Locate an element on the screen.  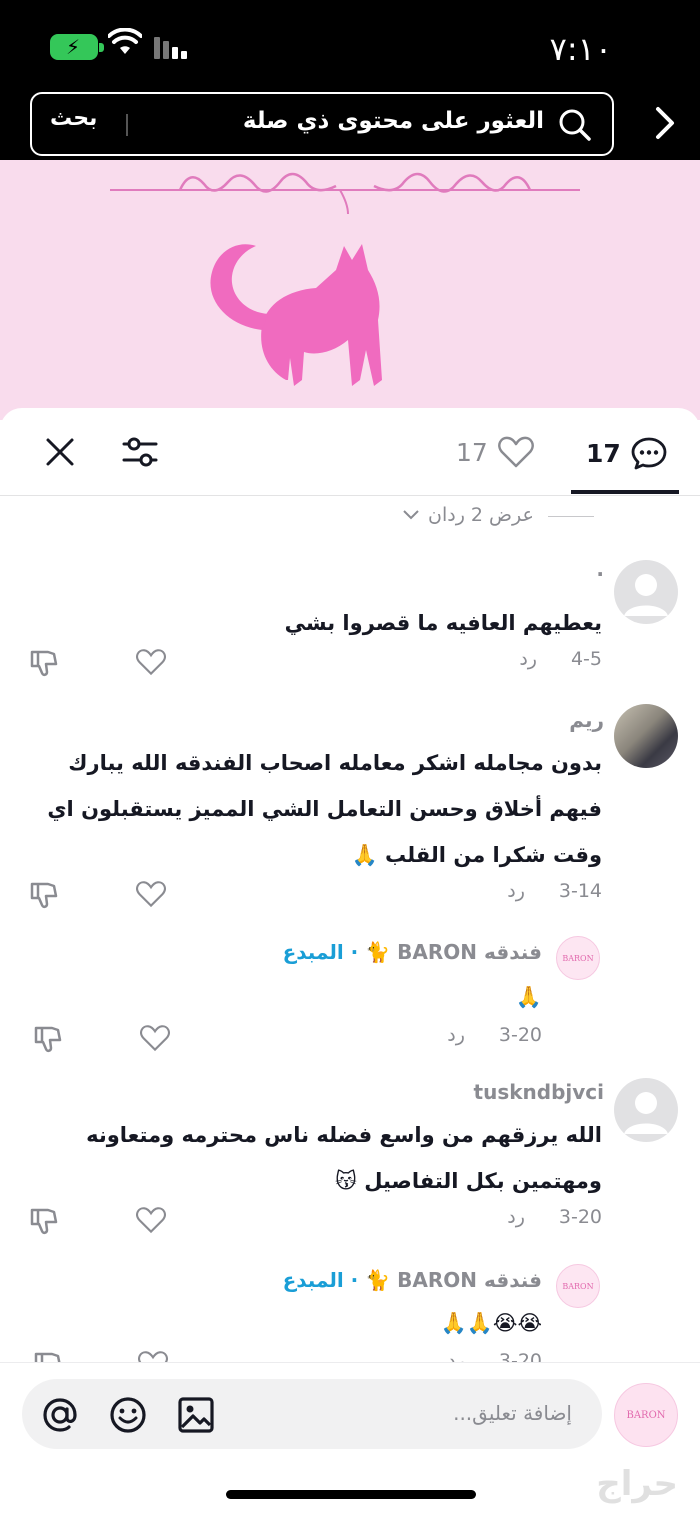
image-icon is located at coordinates (196, 1415).